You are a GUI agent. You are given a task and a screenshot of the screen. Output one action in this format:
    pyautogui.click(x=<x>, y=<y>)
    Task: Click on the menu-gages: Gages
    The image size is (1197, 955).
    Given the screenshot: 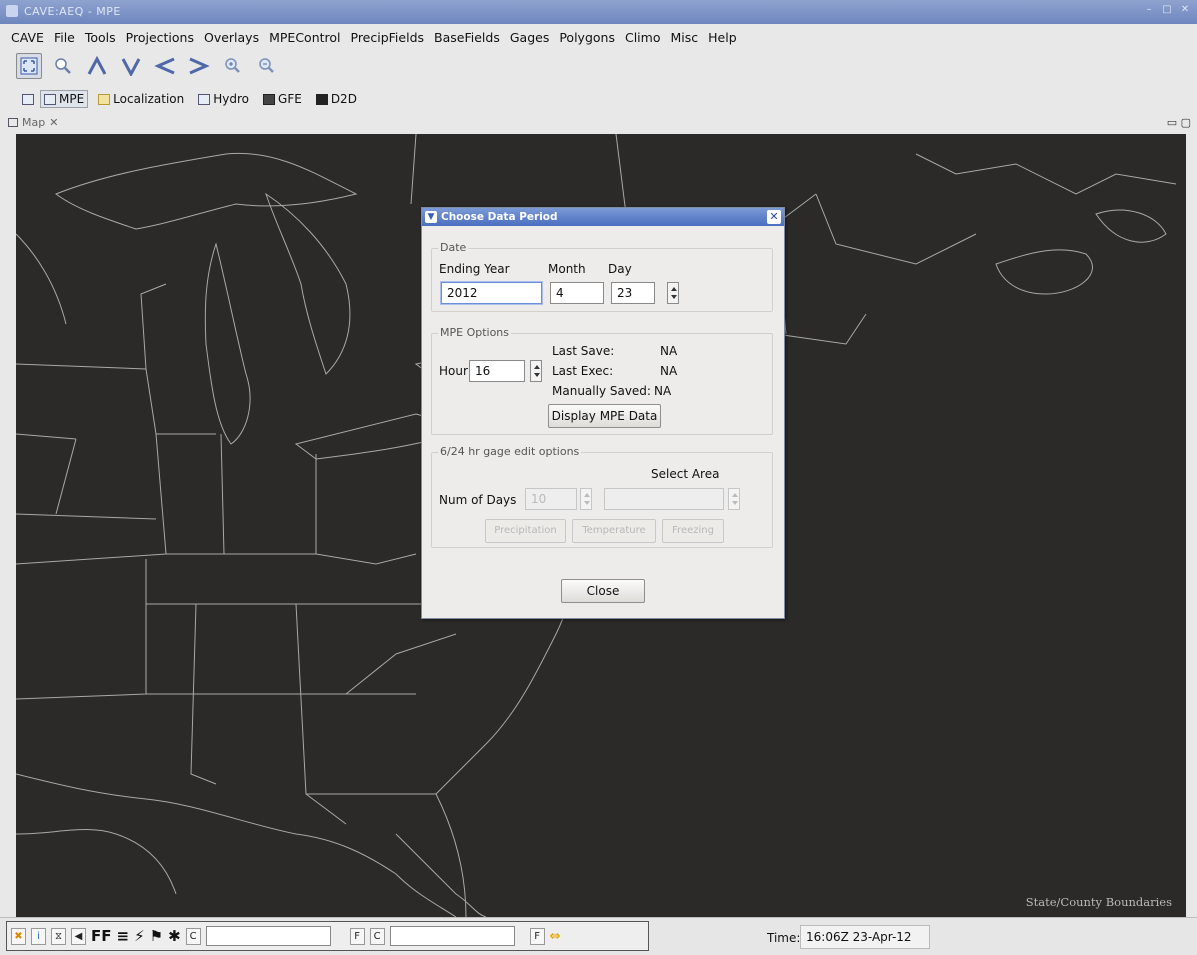 What is the action you would take?
    pyautogui.click(x=529, y=37)
    